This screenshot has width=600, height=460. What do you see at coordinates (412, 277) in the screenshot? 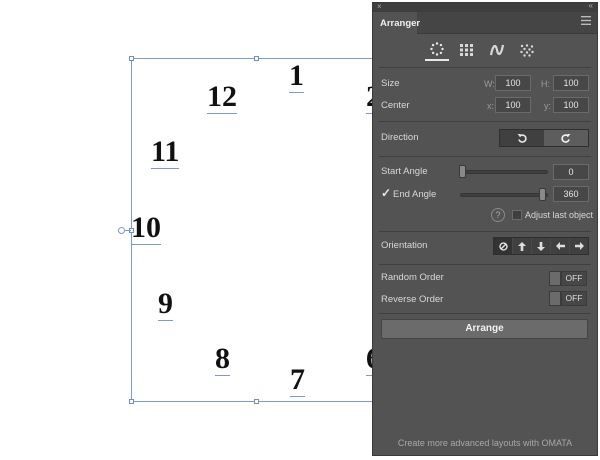
I see `random-order-label: Random Order` at bounding box center [412, 277].